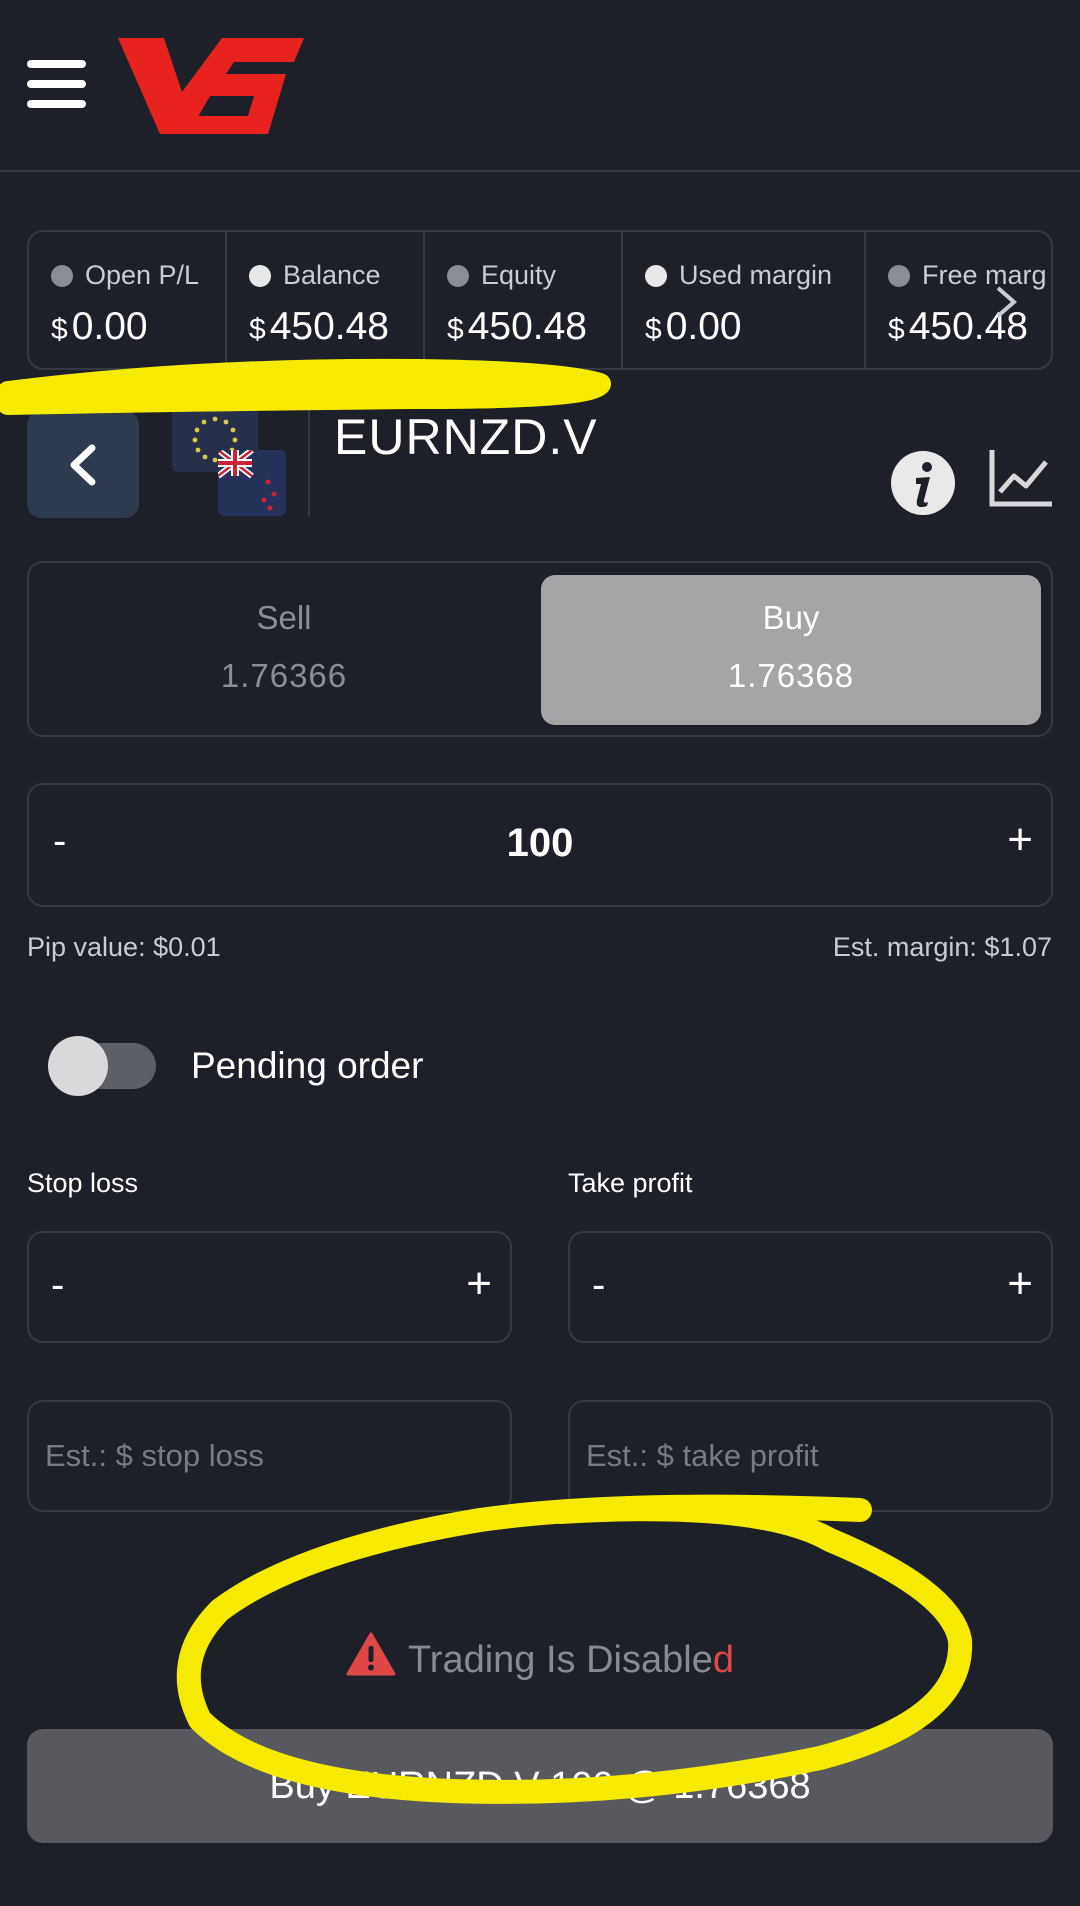 This screenshot has width=1080, height=1906. Describe the element at coordinates (598, 1285) in the screenshot. I see `take-profit-decrease-button: -` at that location.